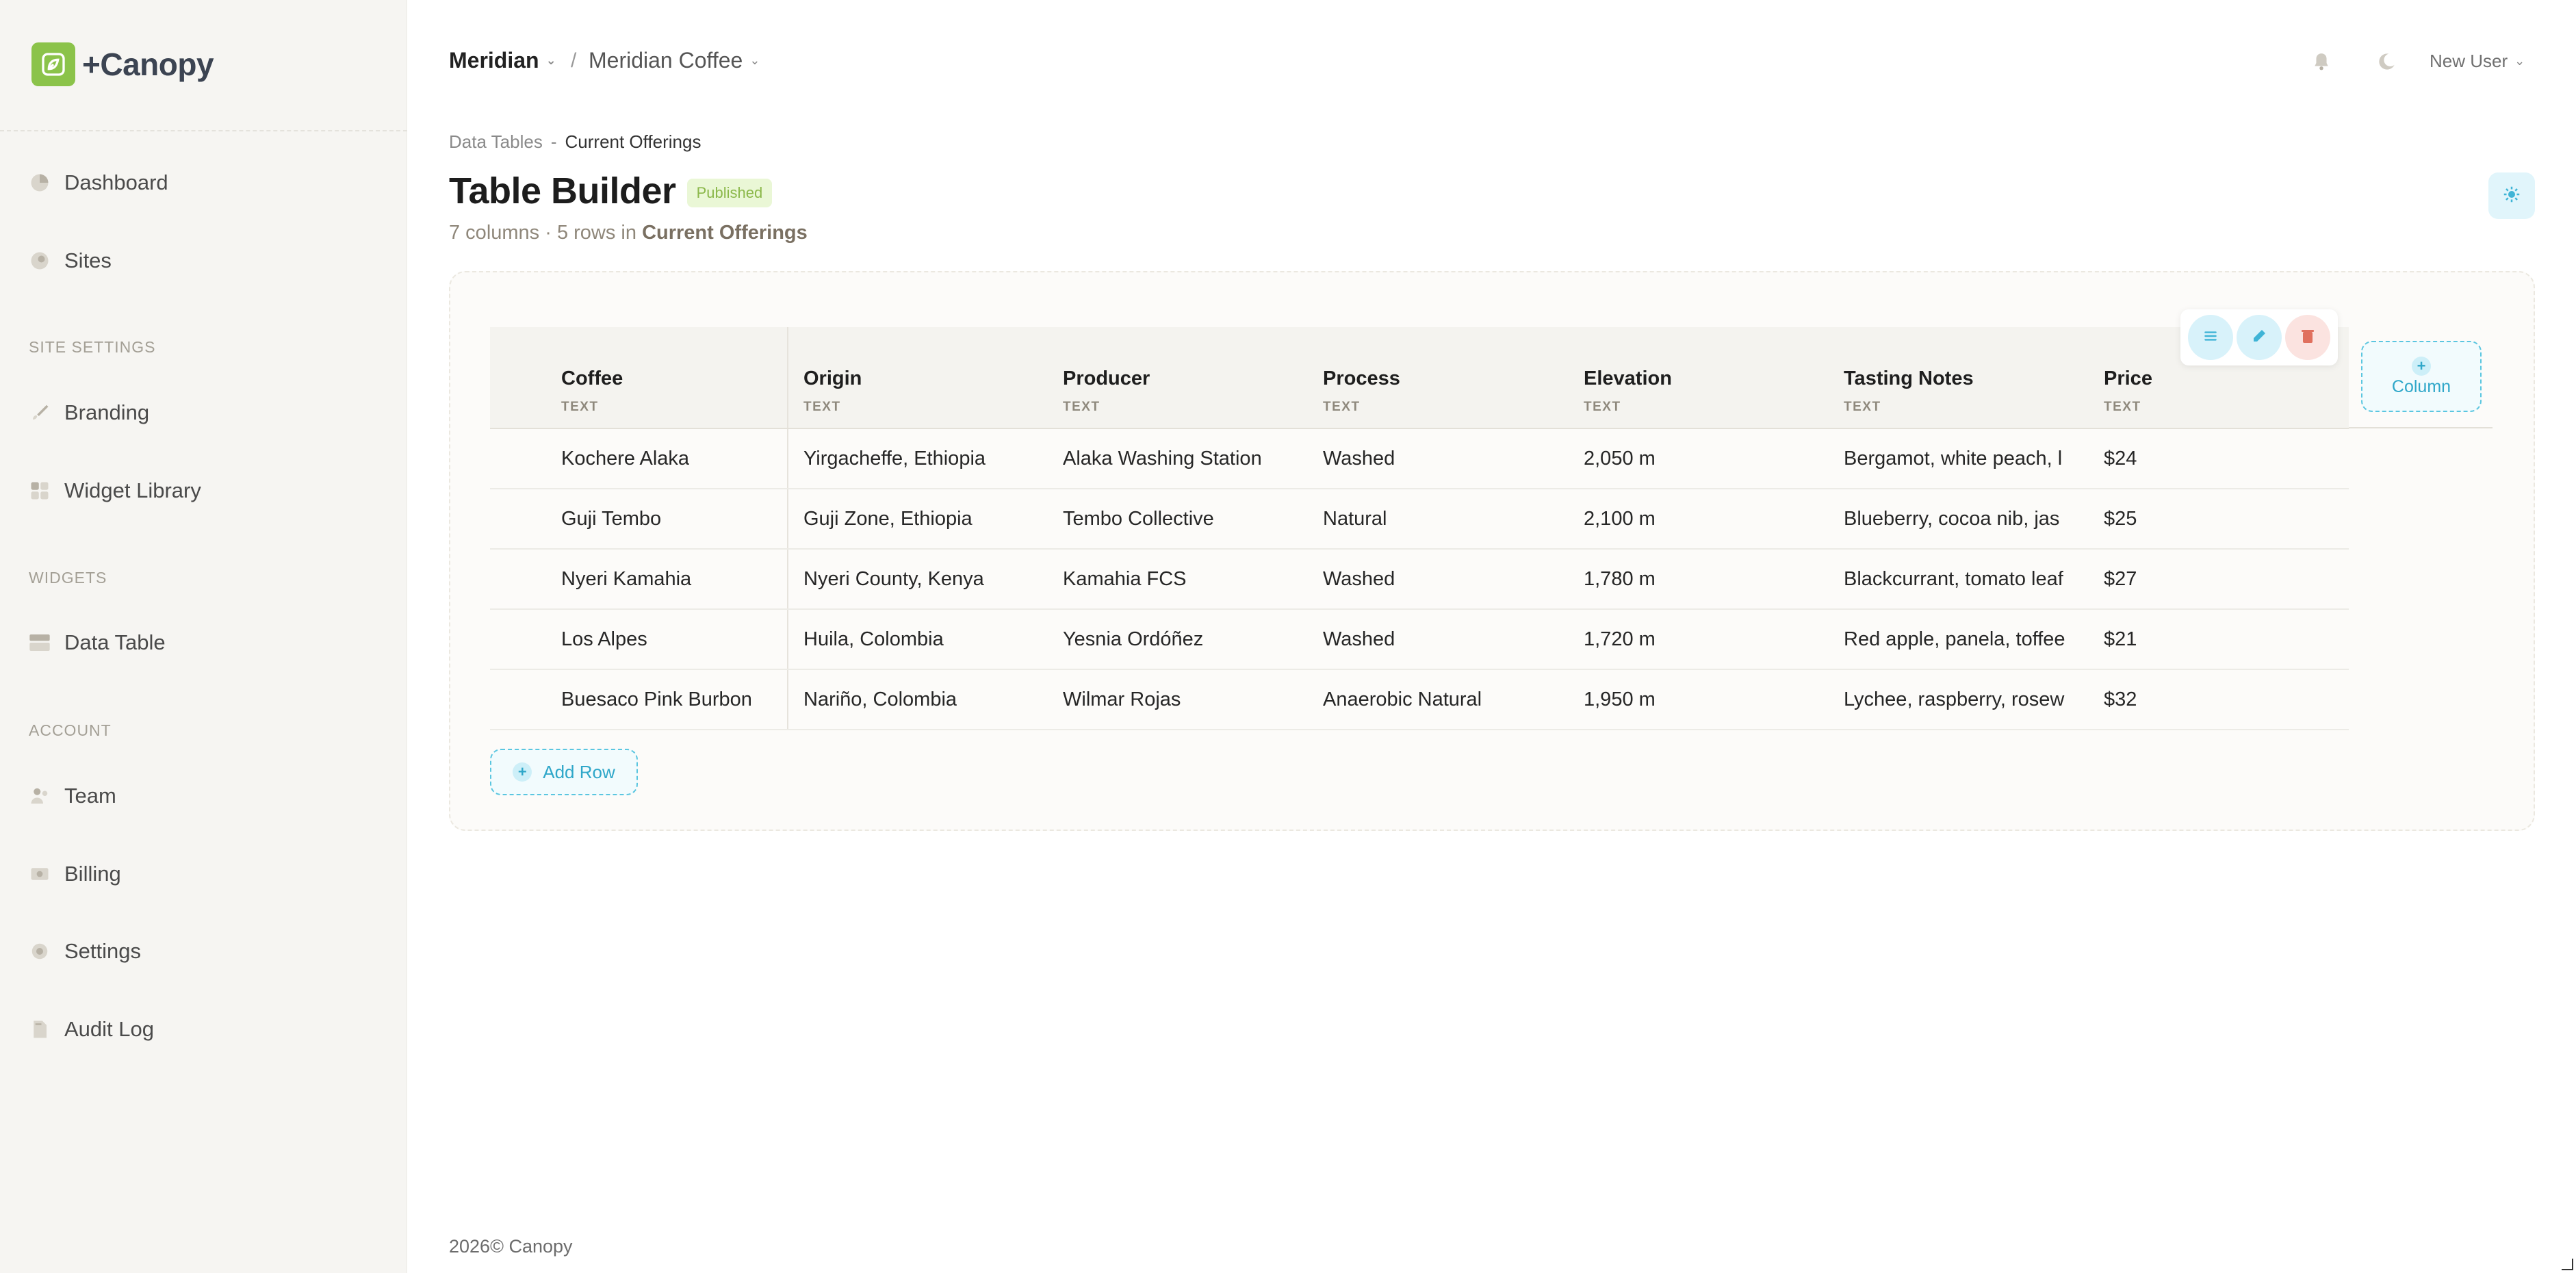 This screenshot has height=1273, width=2576. Describe the element at coordinates (2219, 639) in the screenshot. I see `table-cell: $21` at that location.